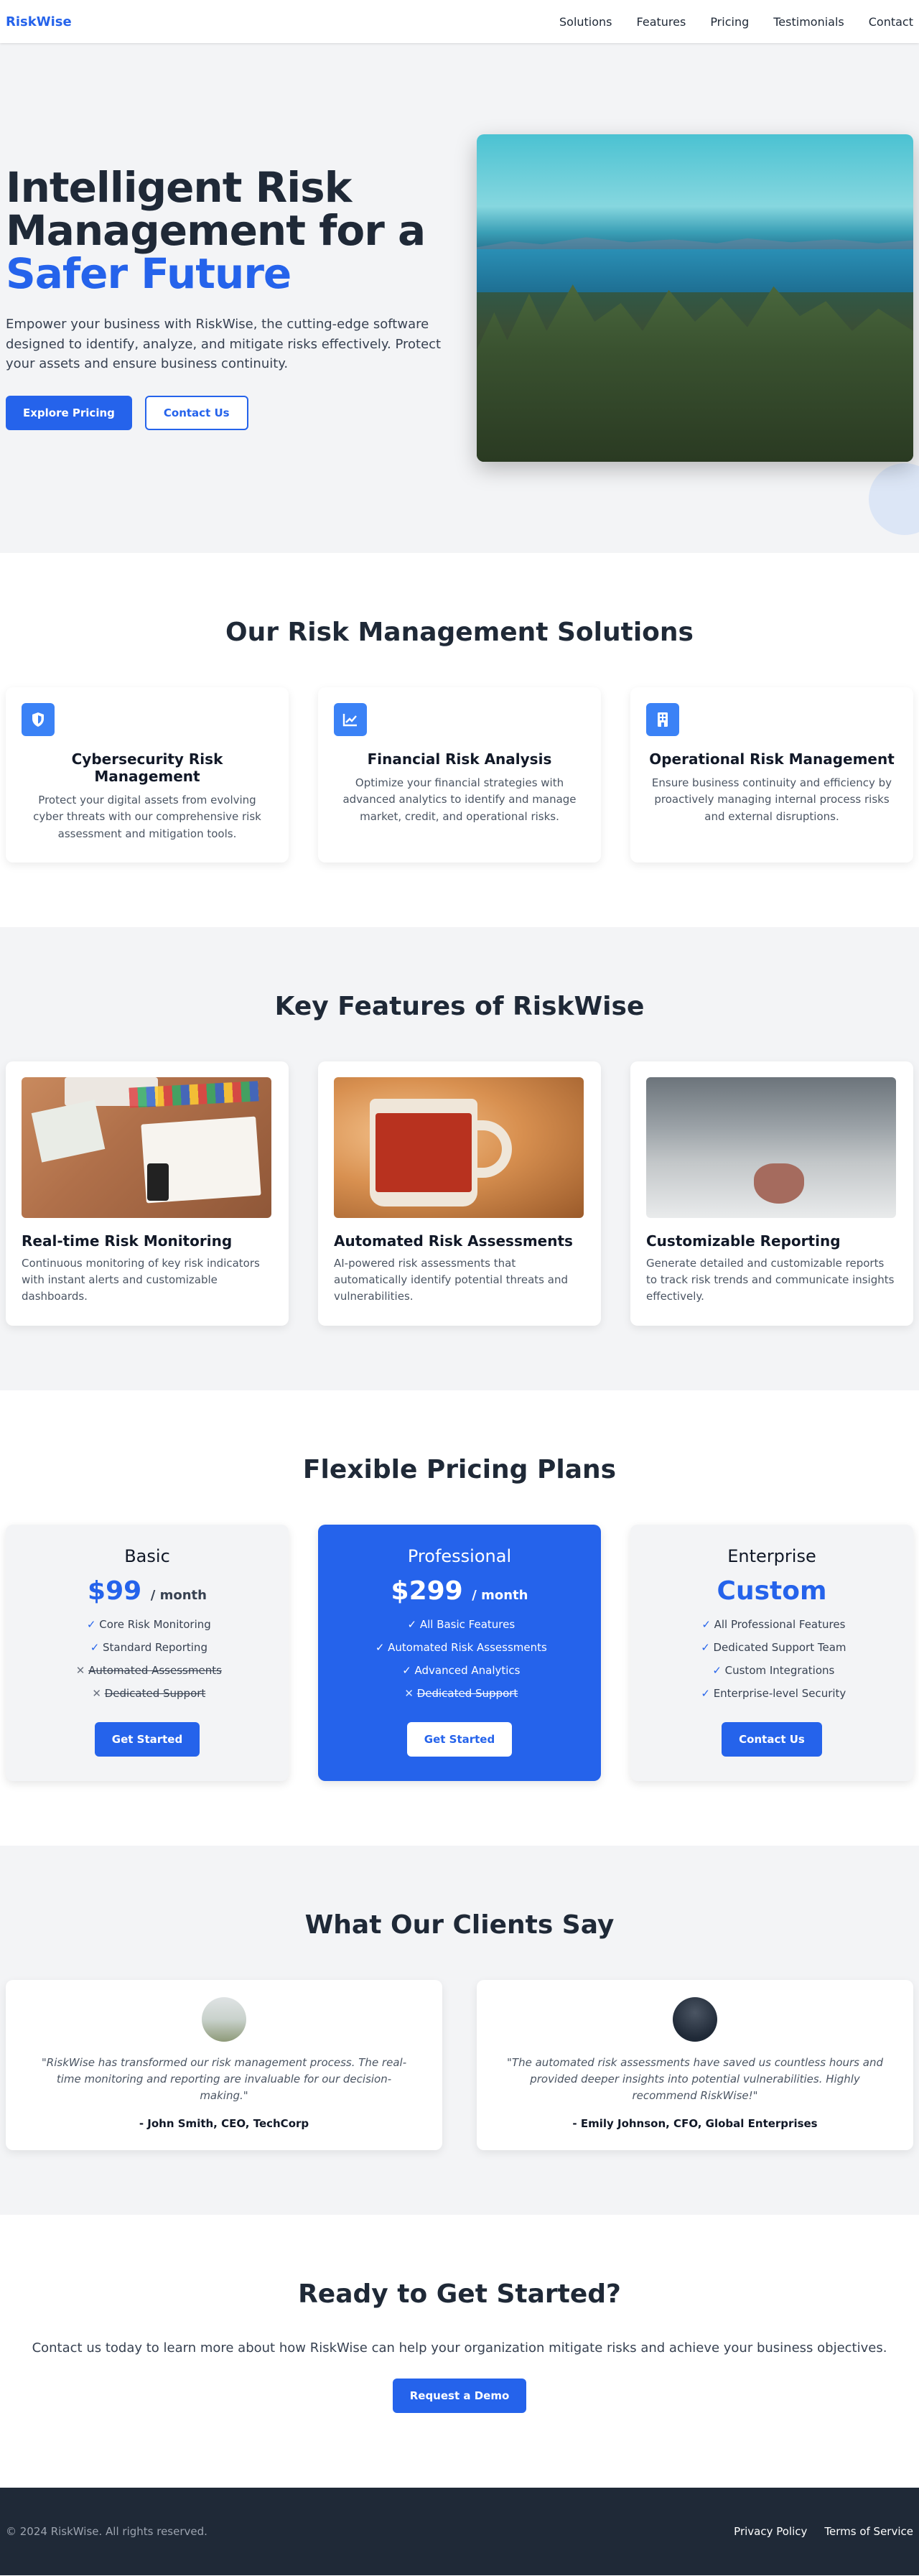 Image resolution: width=919 pixels, height=2576 pixels. I want to click on feature-image-mug, so click(459, 1147).